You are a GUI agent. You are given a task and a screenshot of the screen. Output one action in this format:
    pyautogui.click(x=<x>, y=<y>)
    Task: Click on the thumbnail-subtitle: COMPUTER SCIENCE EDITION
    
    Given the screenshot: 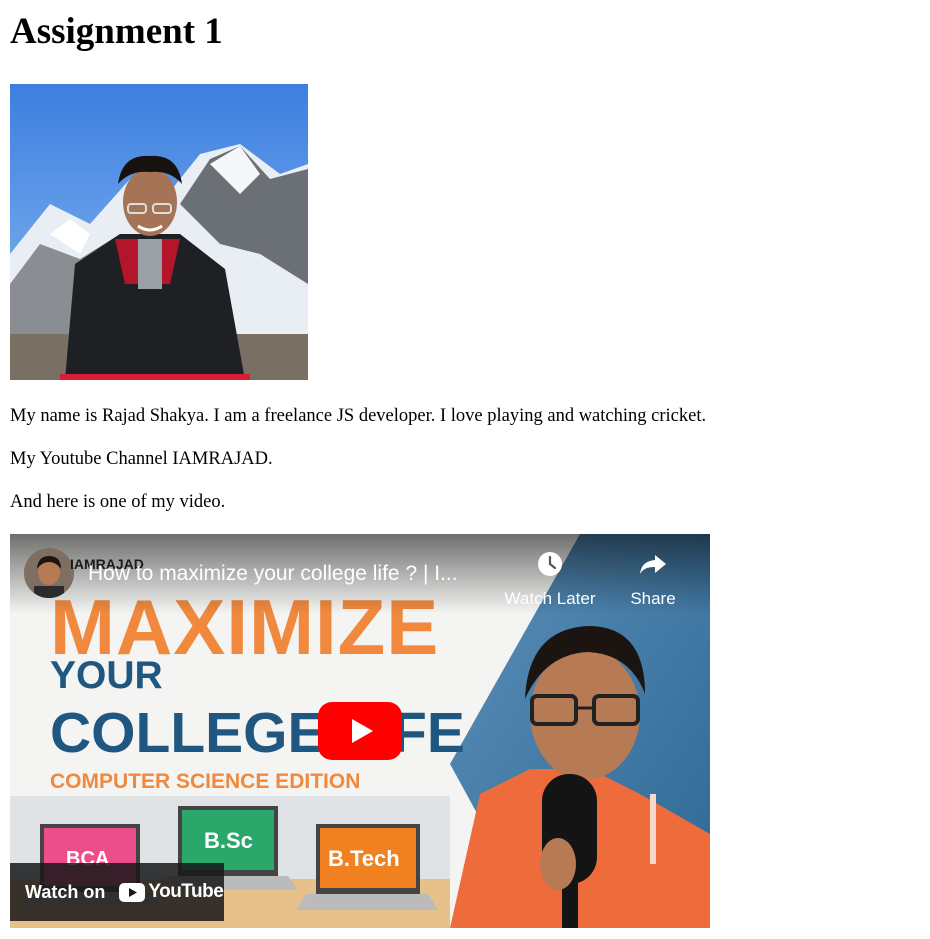 What is the action you would take?
    pyautogui.click(x=205, y=781)
    